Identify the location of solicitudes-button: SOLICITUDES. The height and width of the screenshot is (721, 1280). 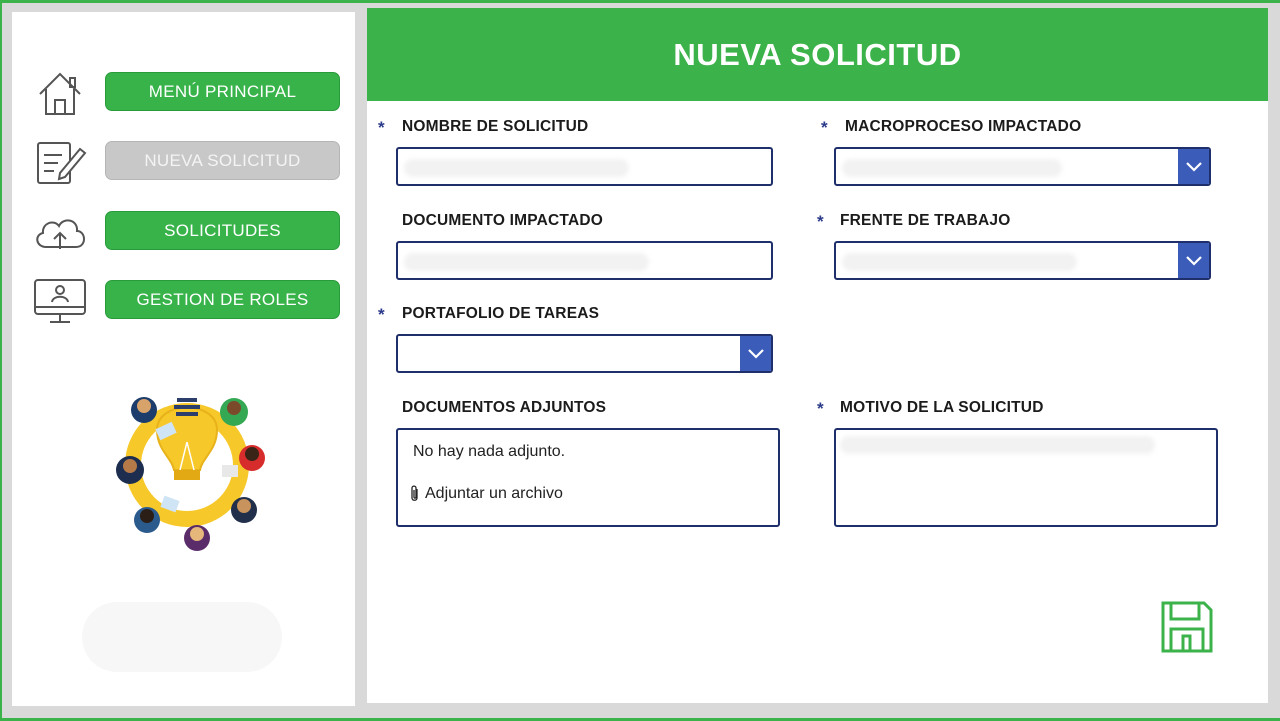
(222, 230).